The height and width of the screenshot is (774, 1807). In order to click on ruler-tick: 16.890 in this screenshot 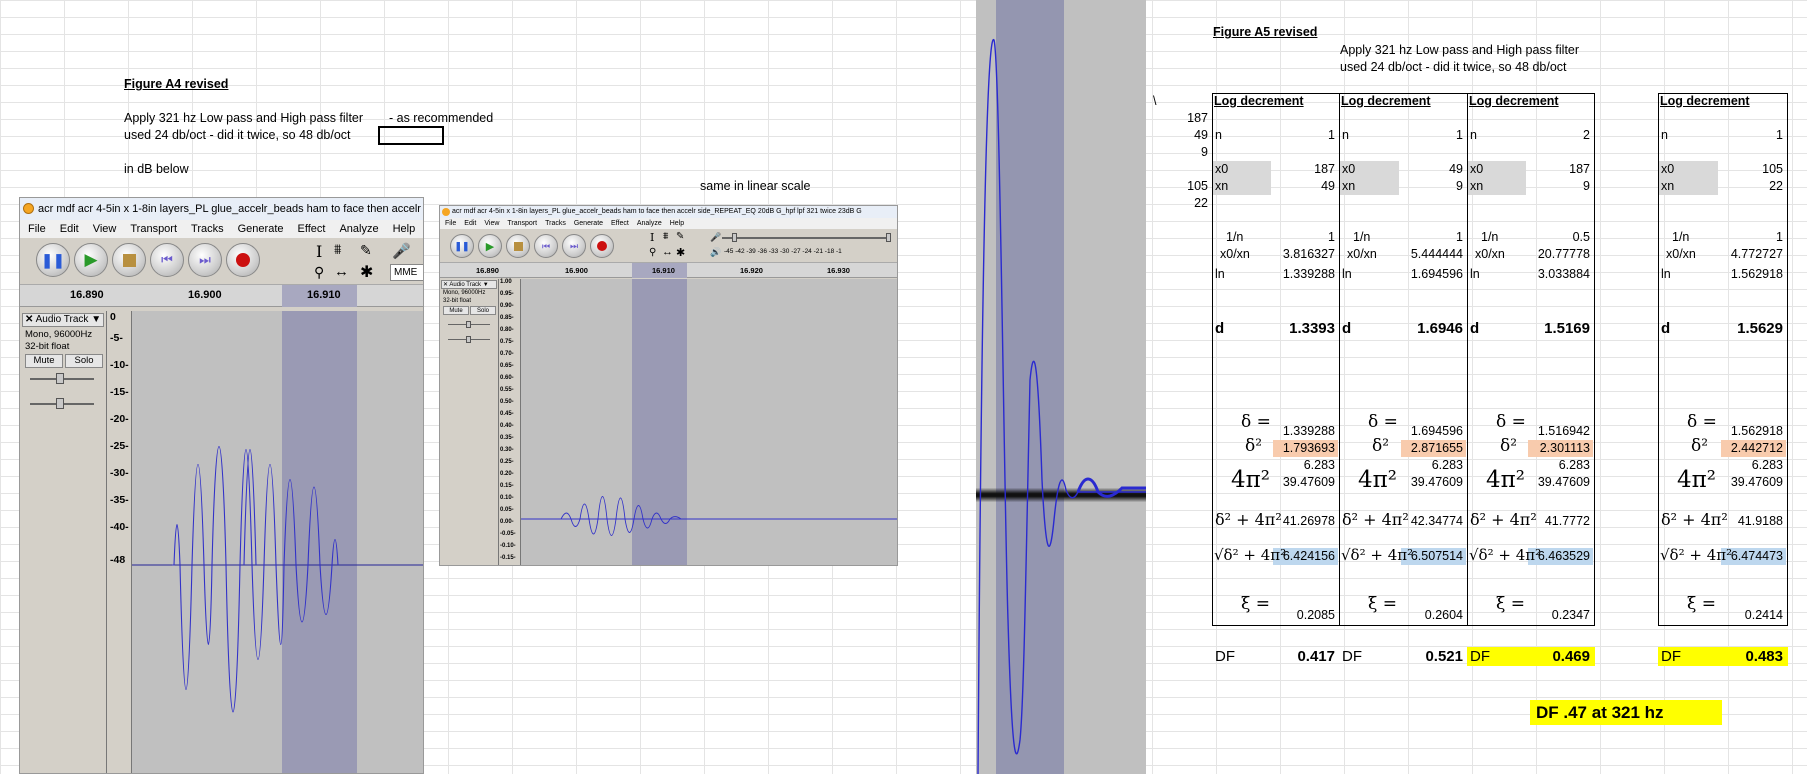, I will do `click(87, 295)`.